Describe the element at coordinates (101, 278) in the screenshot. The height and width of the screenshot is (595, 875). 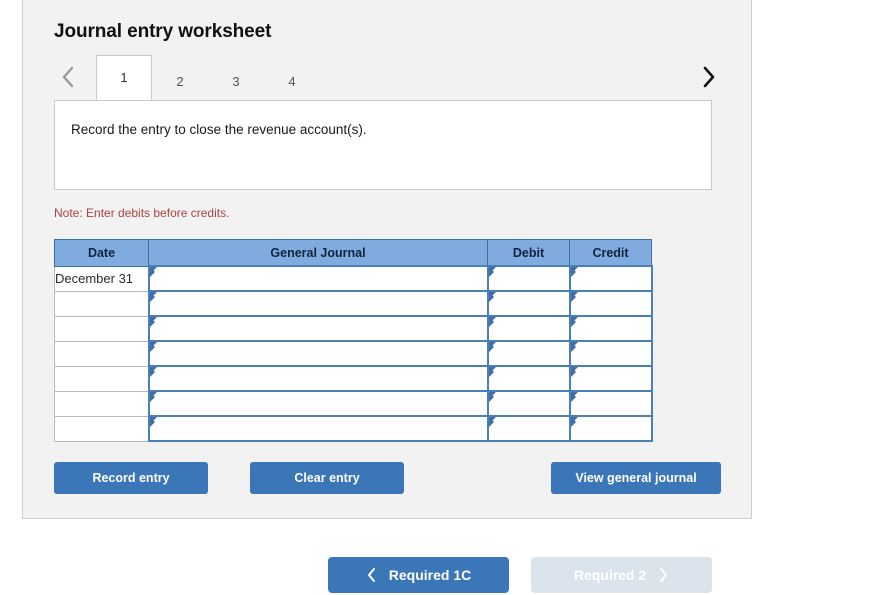
I see `date-cell: December 31` at that location.